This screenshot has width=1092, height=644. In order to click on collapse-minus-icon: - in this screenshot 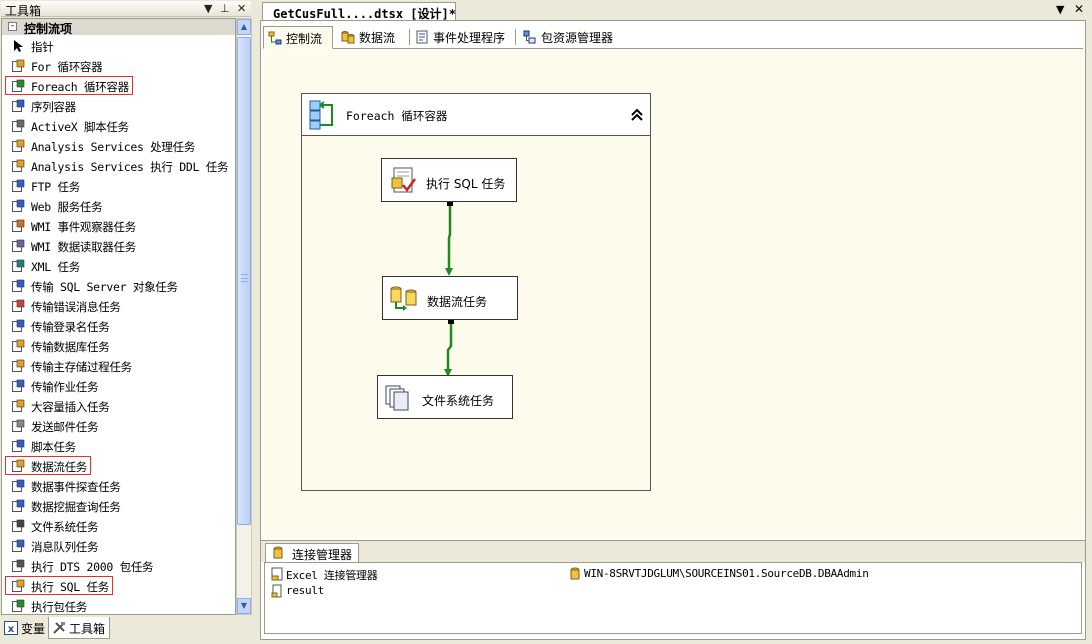, I will do `click(12, 26)`.